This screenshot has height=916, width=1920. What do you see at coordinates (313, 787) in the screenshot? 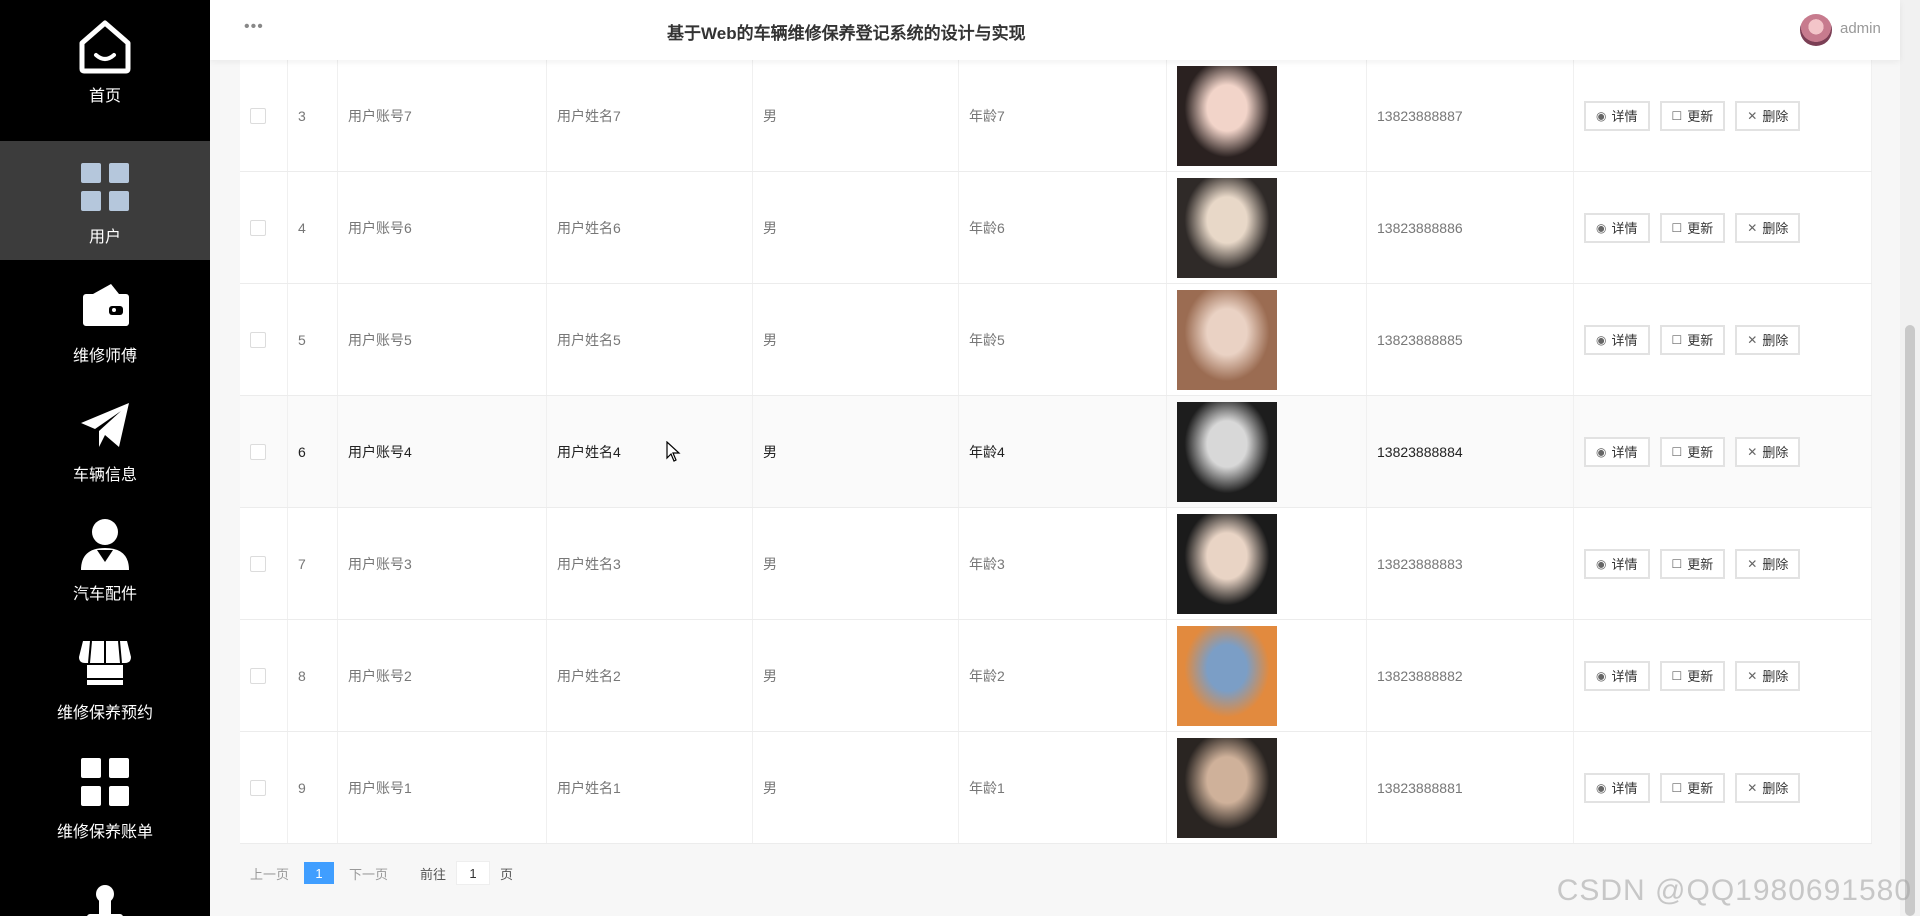
I see `index-cell: 9` at bounding box center [313, 787].